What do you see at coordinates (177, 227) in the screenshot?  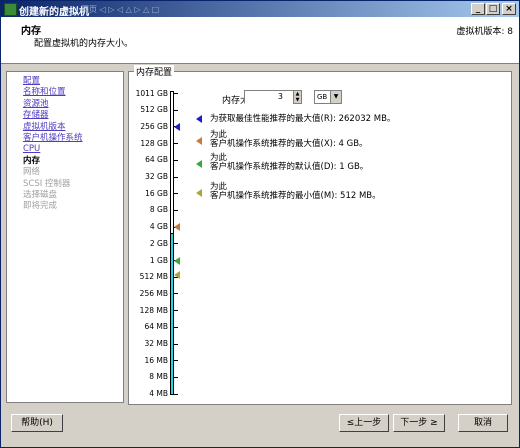 I see `guest-max-marker` at bounding box center [177, 227].